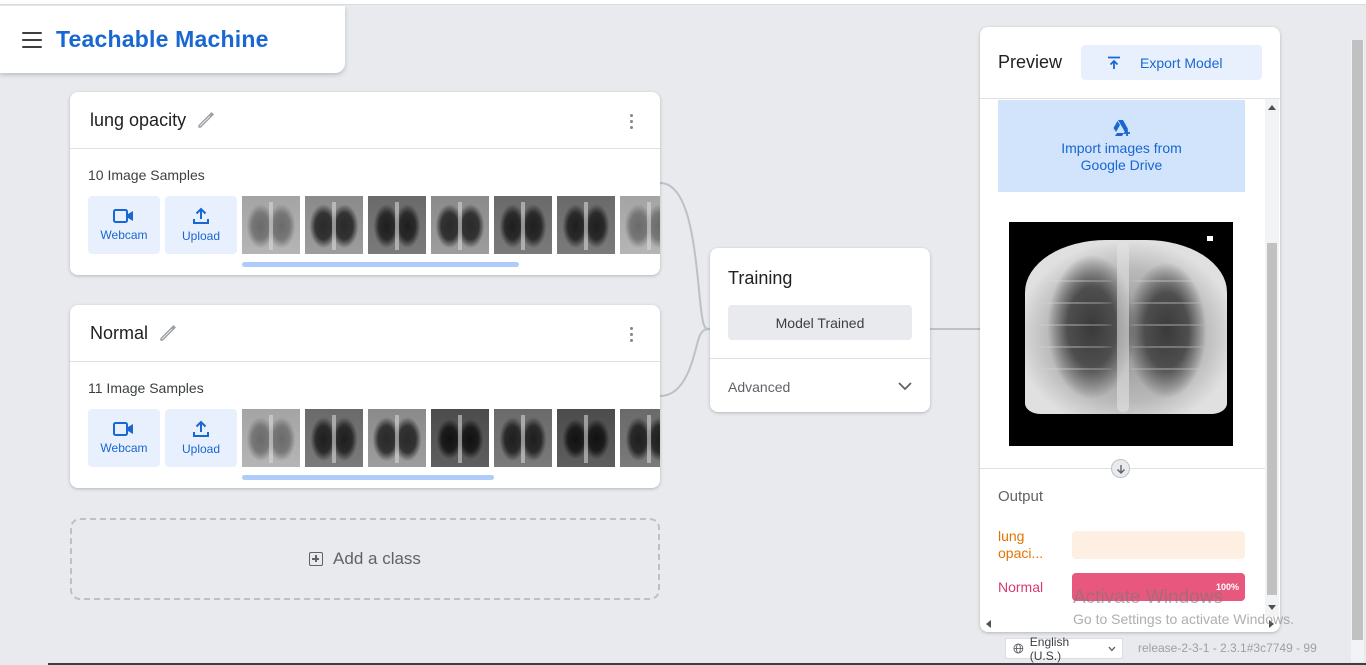  I want to click on training-card: Training Model Trained Advanced, so click(820, 330).